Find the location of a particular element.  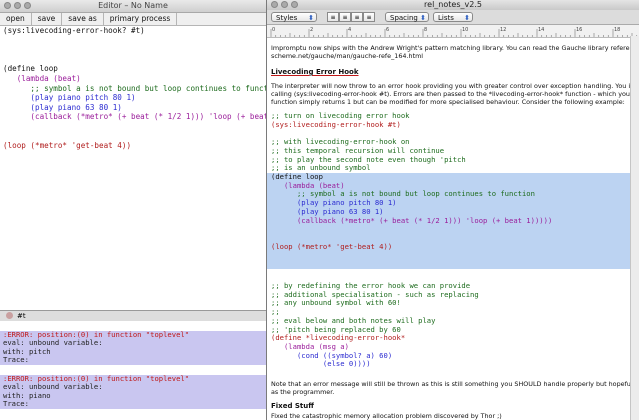

open-button: open is located at coordinates (16, 19).